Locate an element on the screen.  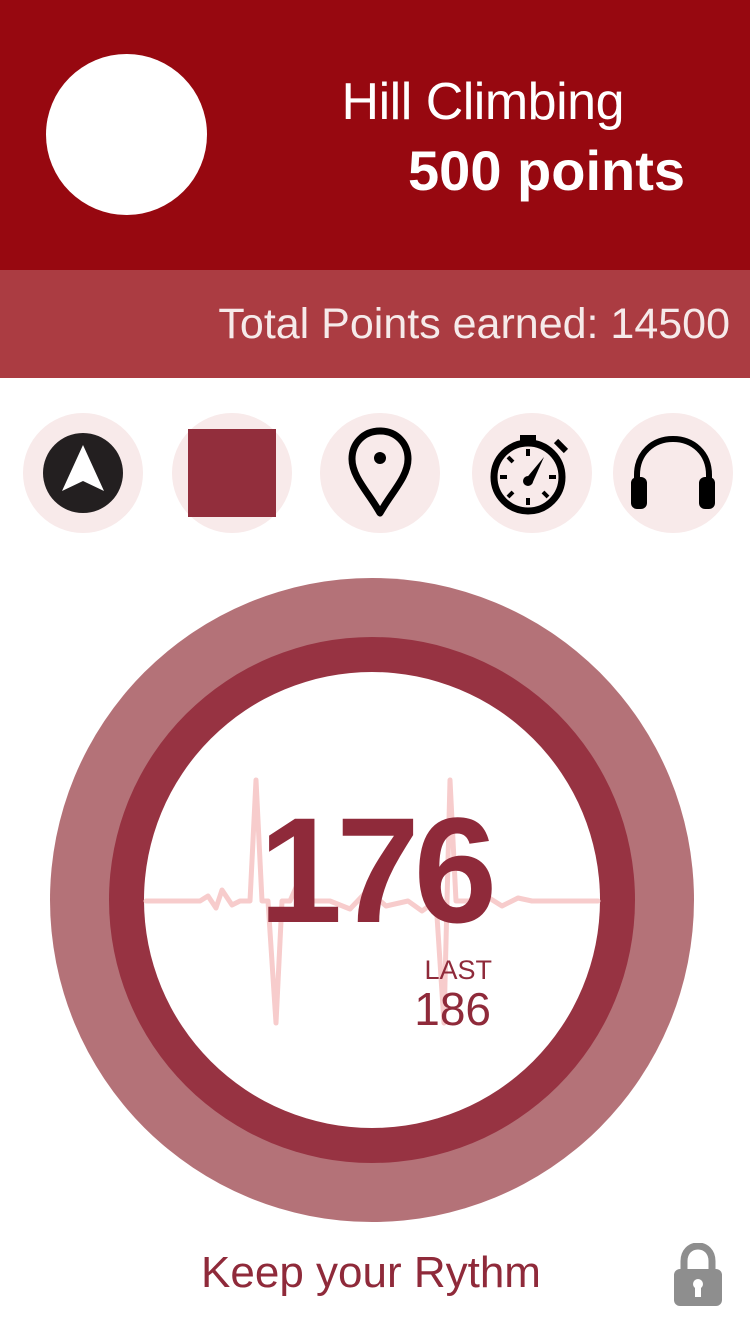
lock-button is located at coordinates (698, 1274).